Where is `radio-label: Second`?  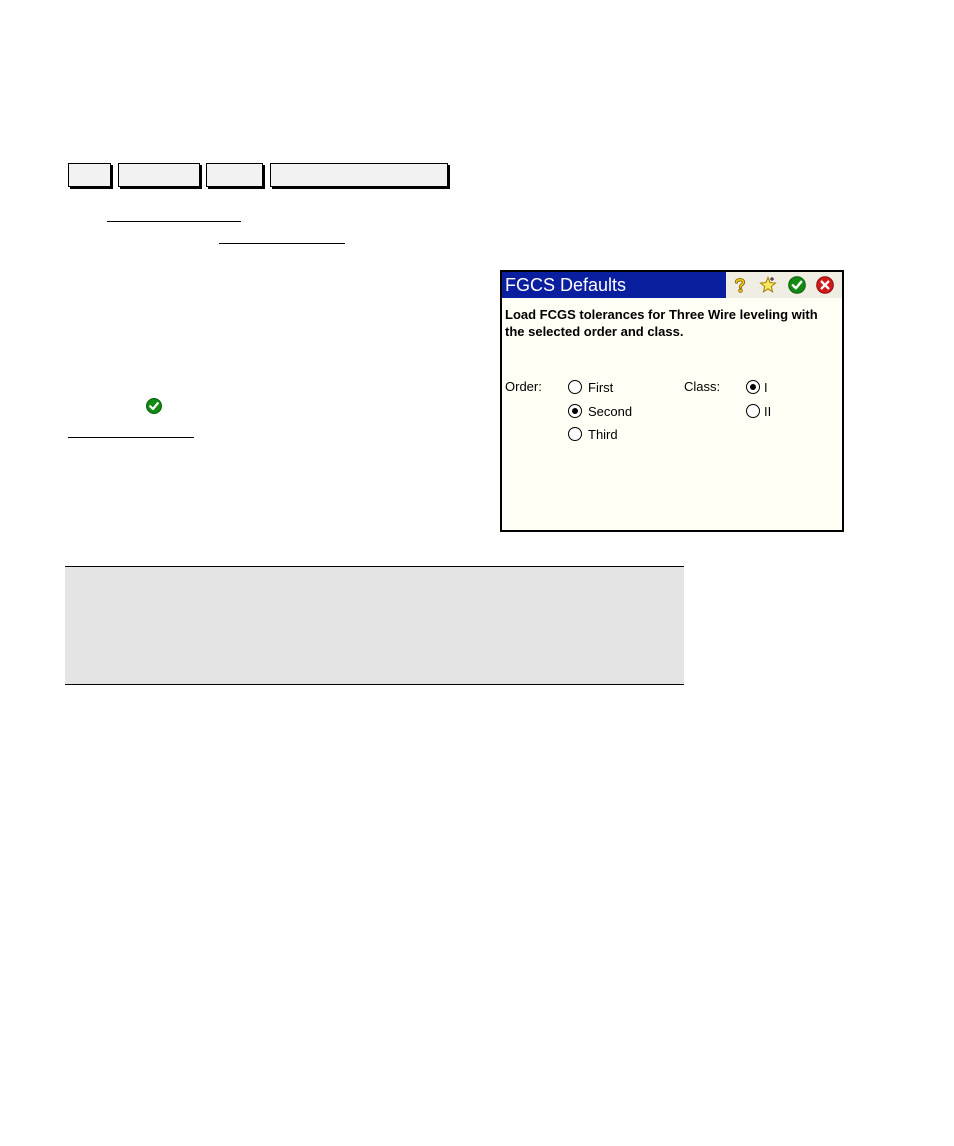
radio-label: Second is located at coordinates (610, 411).